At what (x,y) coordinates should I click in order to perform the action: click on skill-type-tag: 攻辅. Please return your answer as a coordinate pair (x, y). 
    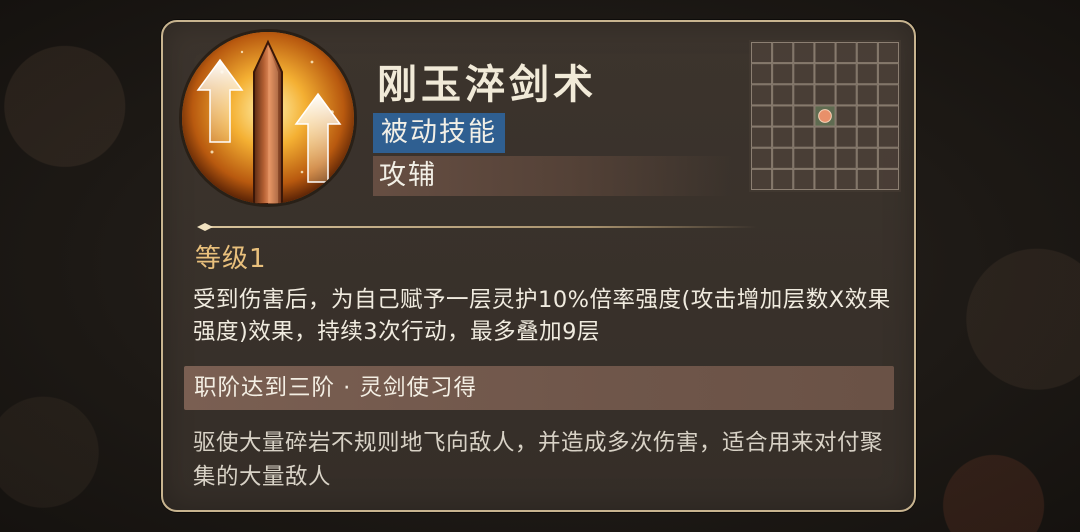
    Looking at the image, I should click on (408, 175).